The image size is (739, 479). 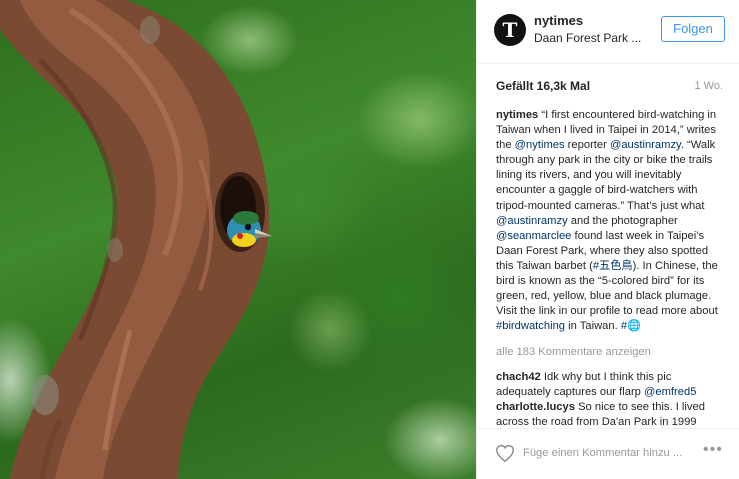 What do you see at coordinates (505, 453) in the screenshot?
I see `heart-outline-icon` at bounding box center [505, 453].